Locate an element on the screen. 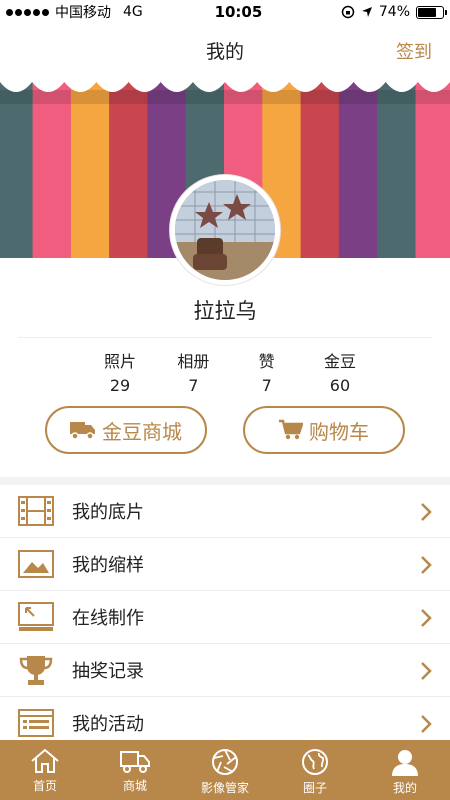 The image size is (450, 800). stat-value: 60 is located at coordinates (340, 385).